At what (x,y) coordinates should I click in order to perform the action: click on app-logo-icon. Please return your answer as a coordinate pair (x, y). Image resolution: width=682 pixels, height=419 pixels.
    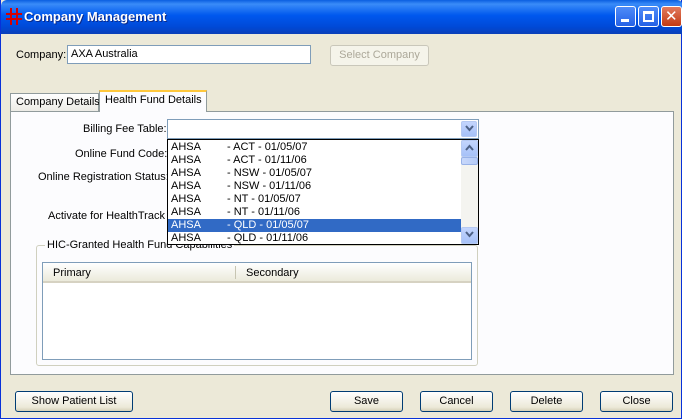
    Looking at the image, I should click on (14, 16).